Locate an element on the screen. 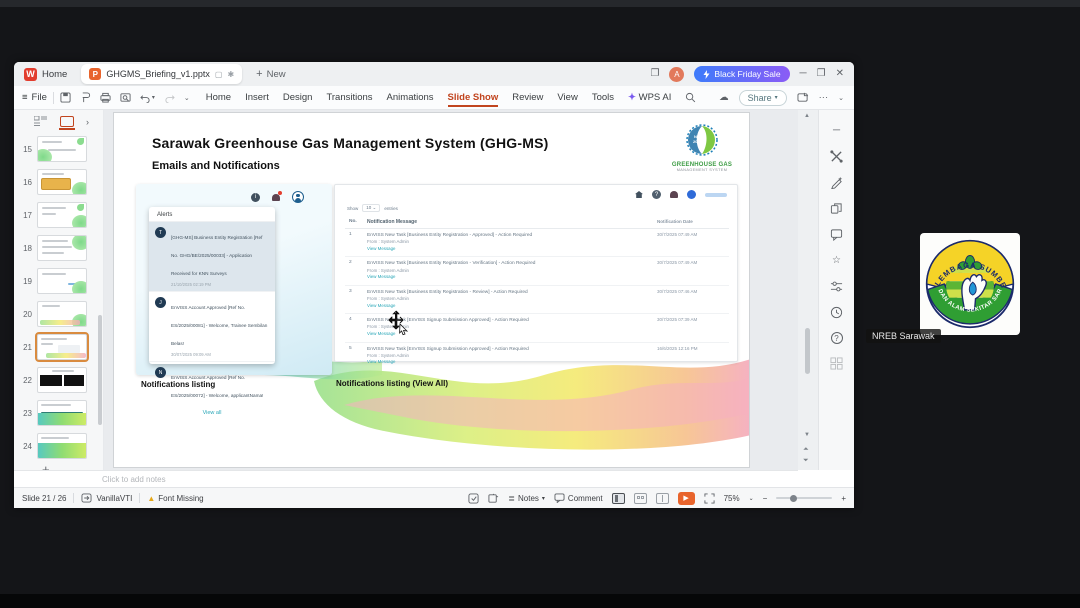  reading-view-button is located at coordinates (662, 498).